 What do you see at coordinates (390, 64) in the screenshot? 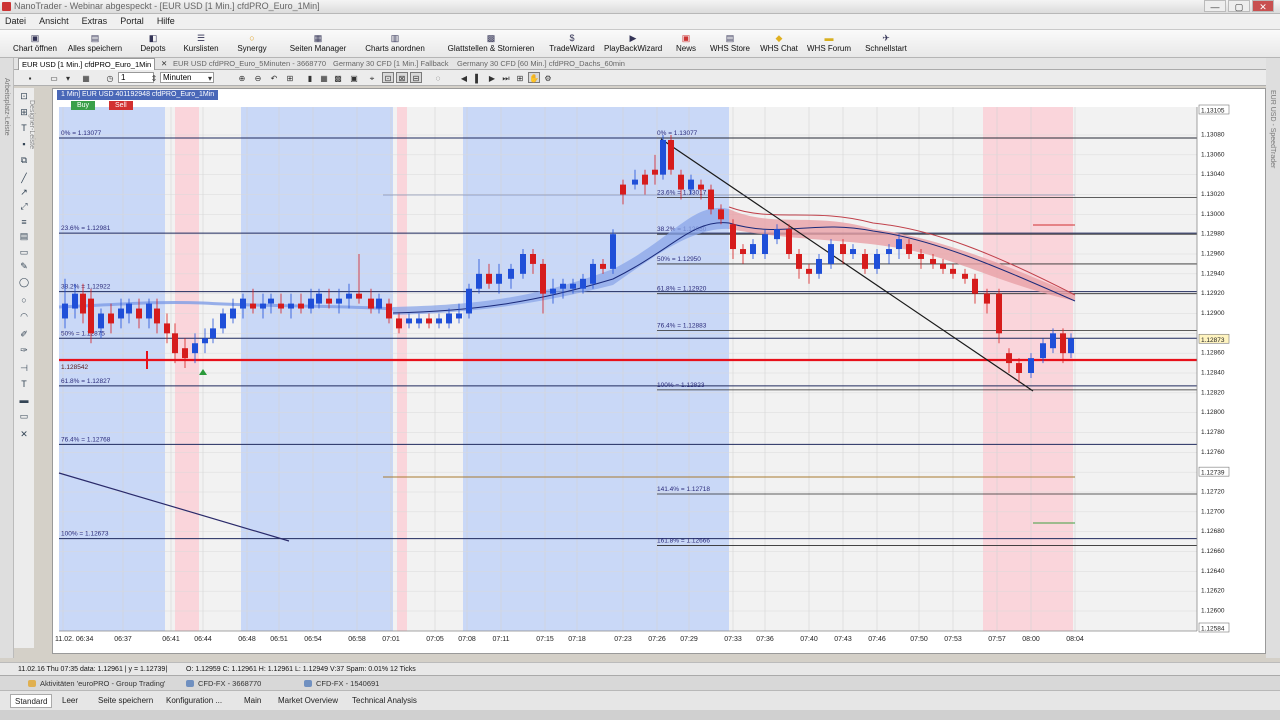
I see `tab-germany30-1min: Germany 30 CFD [1 Min.] Fallback` at bounding box center [390, 64].